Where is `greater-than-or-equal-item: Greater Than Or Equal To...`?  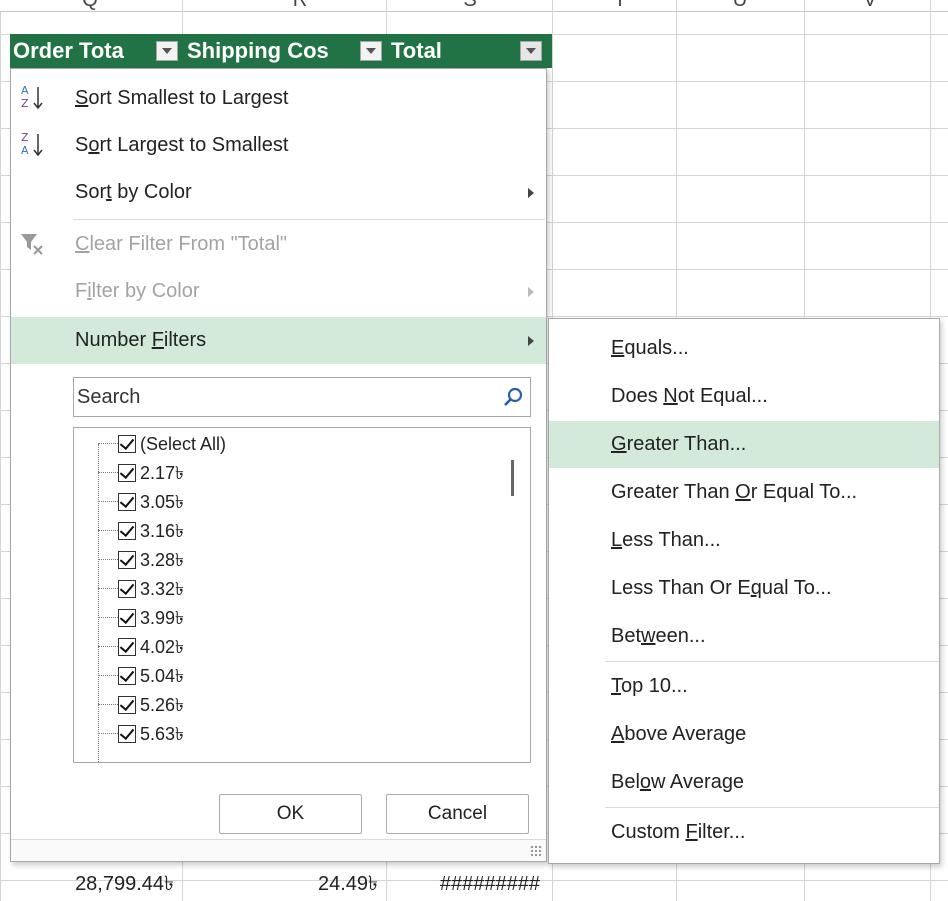 greater-than-or-equal-item: Greater Than Or Equal To... is located at coordinates (744, 492).